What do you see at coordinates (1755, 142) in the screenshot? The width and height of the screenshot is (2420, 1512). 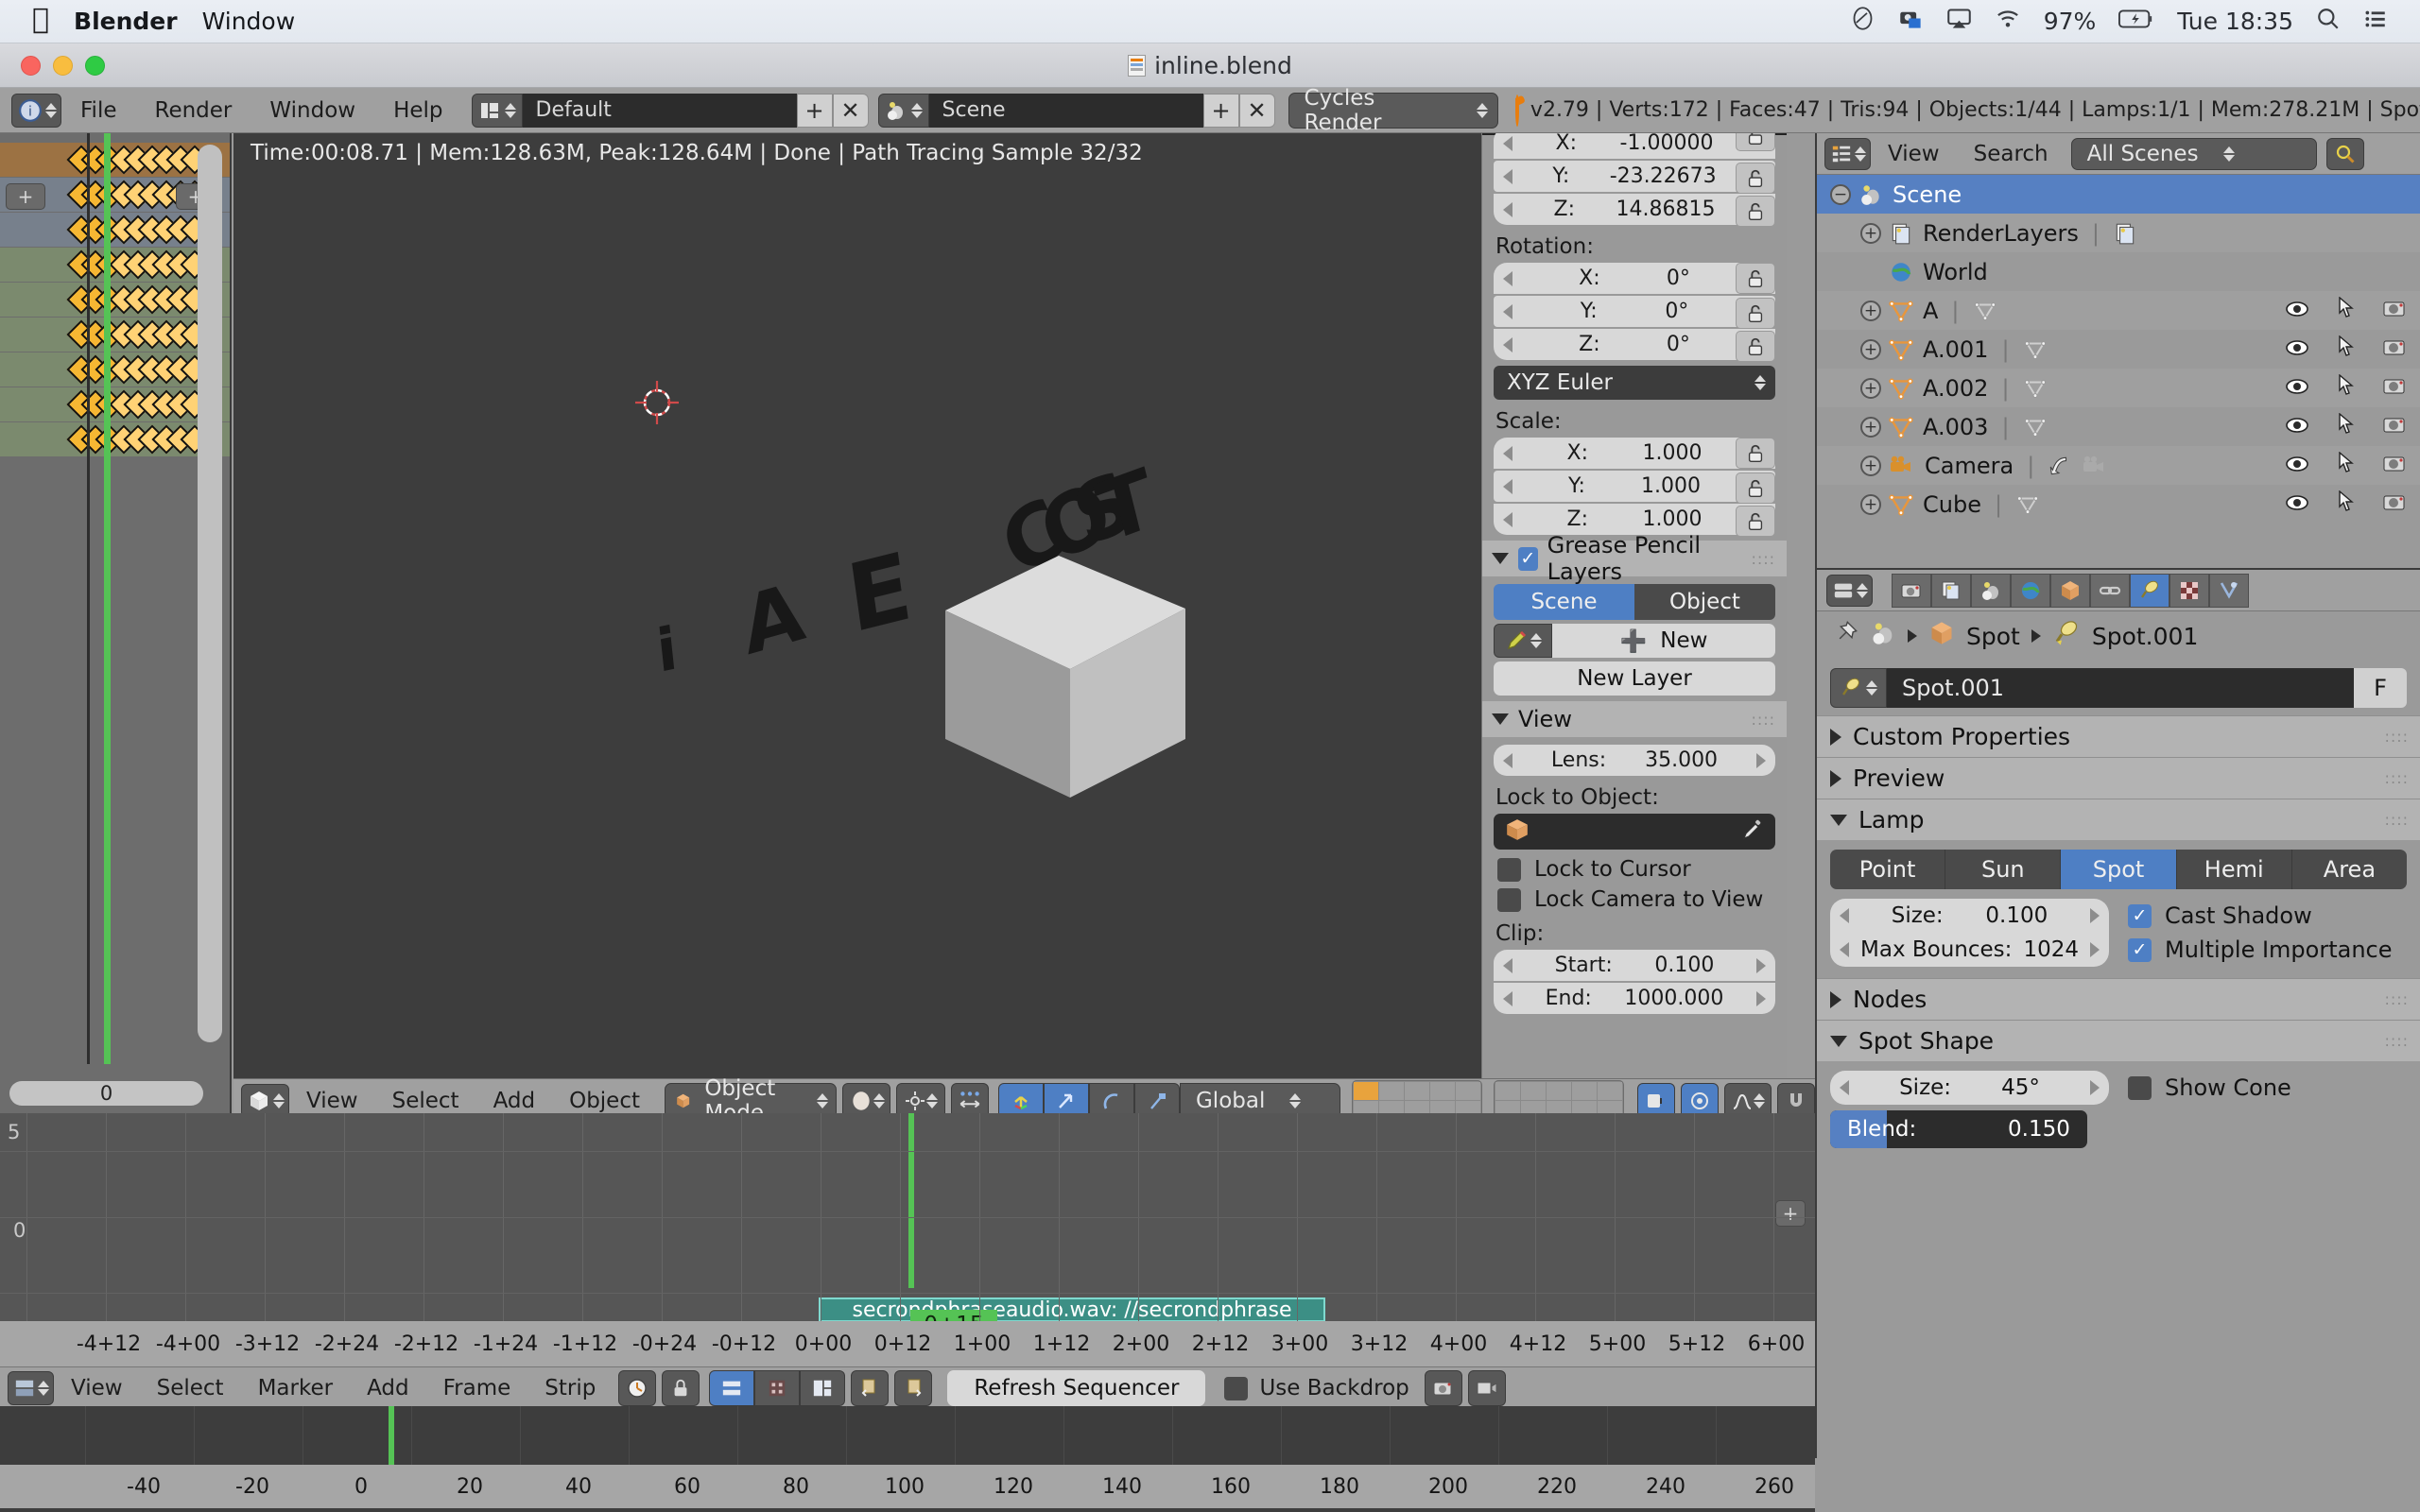 I see `lock-location-x-button` at bounding box center [1755, 142].